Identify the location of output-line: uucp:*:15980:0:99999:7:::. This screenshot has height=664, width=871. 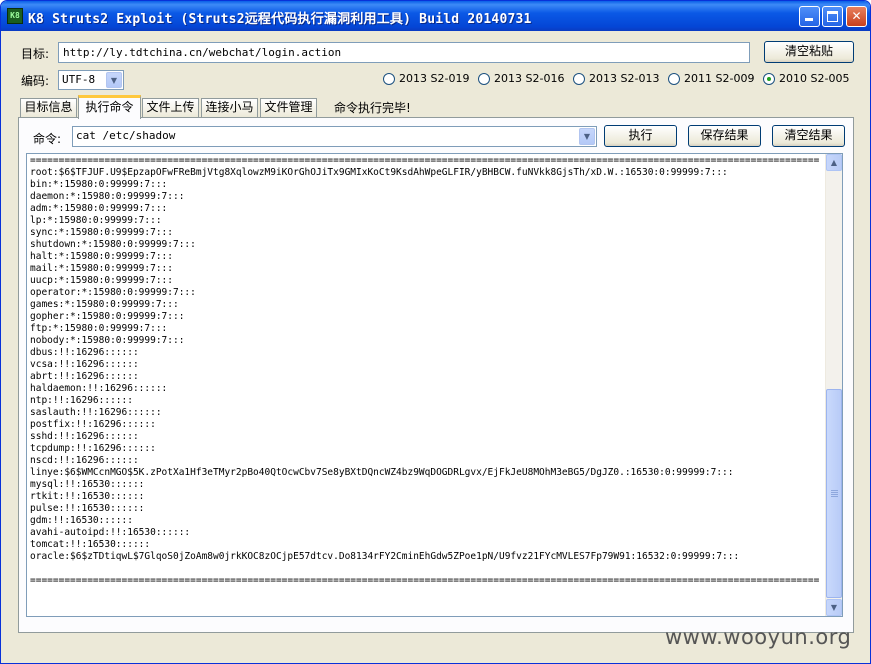
(101, 280).